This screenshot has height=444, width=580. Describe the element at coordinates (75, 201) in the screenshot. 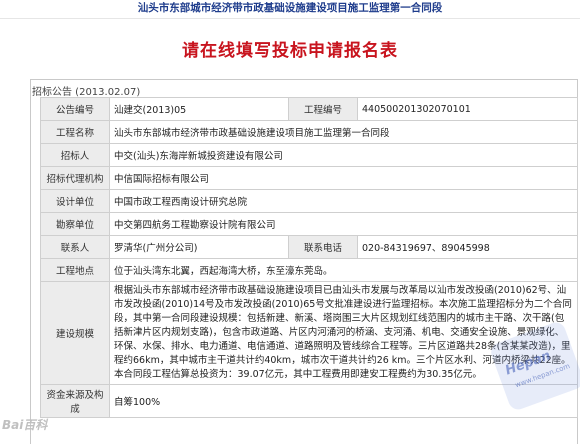

I see `design-label: 设计单位` at that location.